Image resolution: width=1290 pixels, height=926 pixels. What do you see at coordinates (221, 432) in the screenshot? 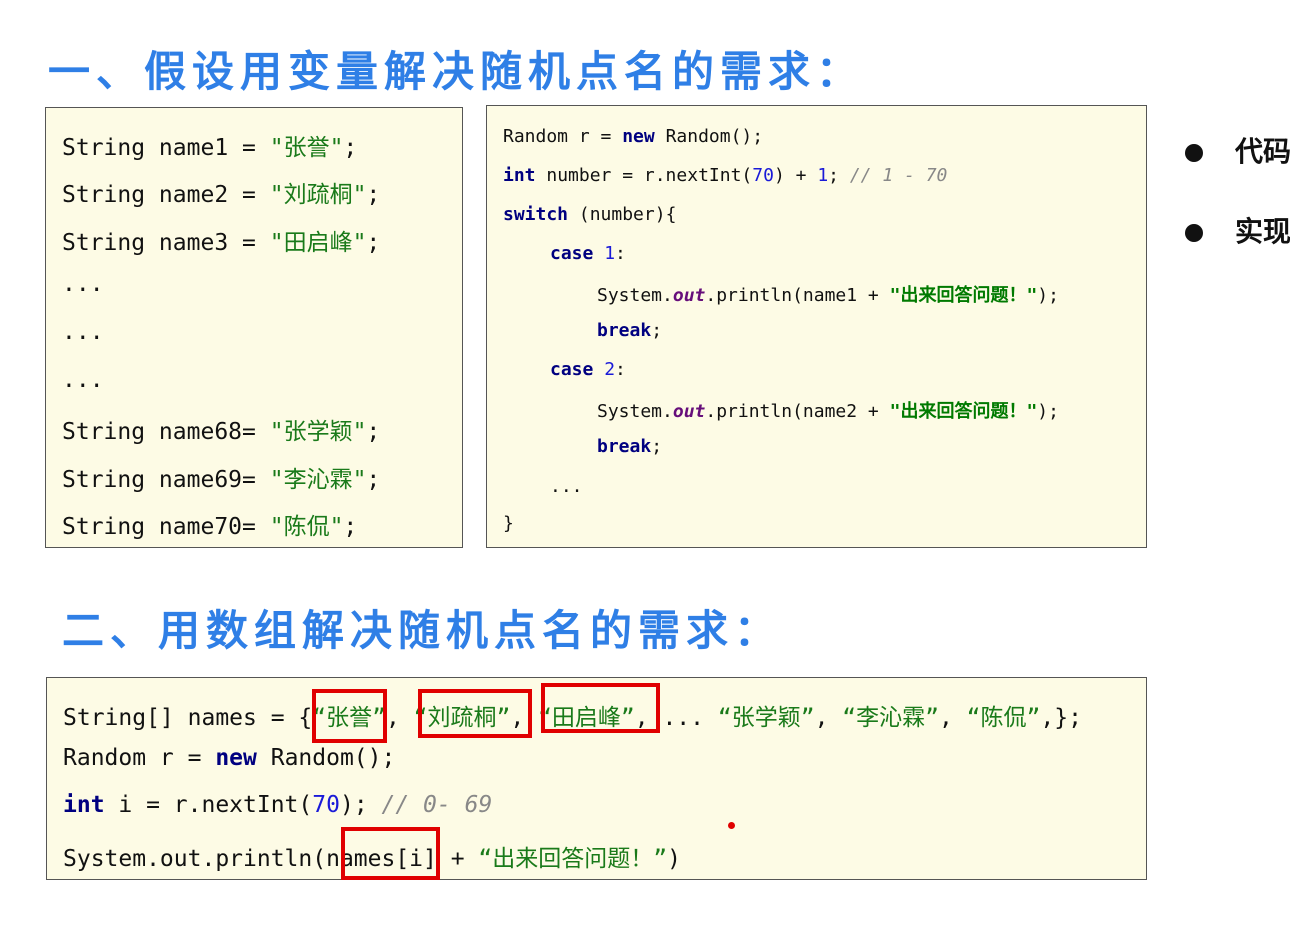
I see `code-line: String name68= "张学颖";` at bounding box center [221, 432].